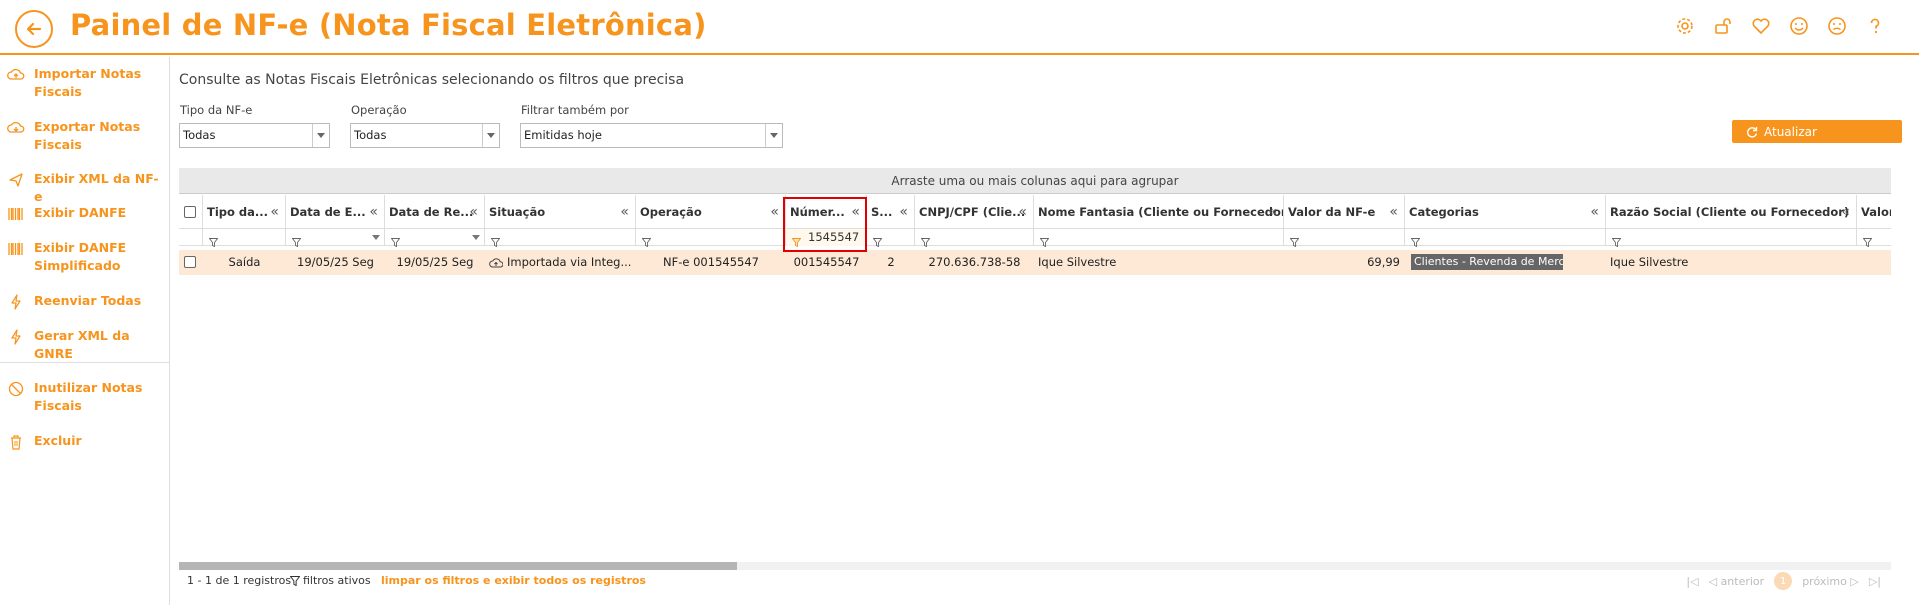 The image size is (1919, 605). I want to click on sidebar-item-exibir-danfe-simplificado: Exibir DANFE Simplificado, so click(85, 257).